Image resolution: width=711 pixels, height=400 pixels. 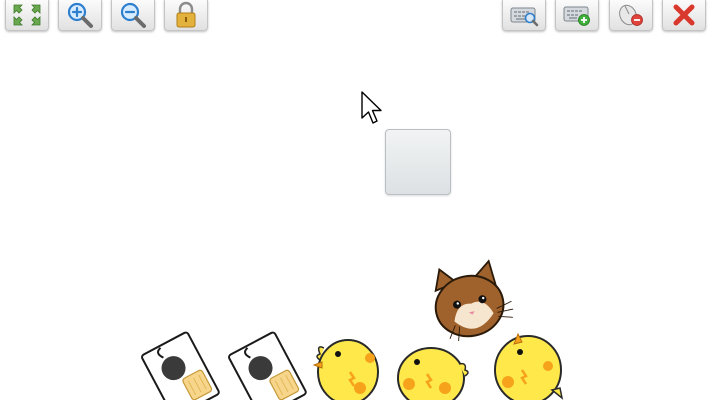 I want to click on close-button, so click(x=684, y=15).